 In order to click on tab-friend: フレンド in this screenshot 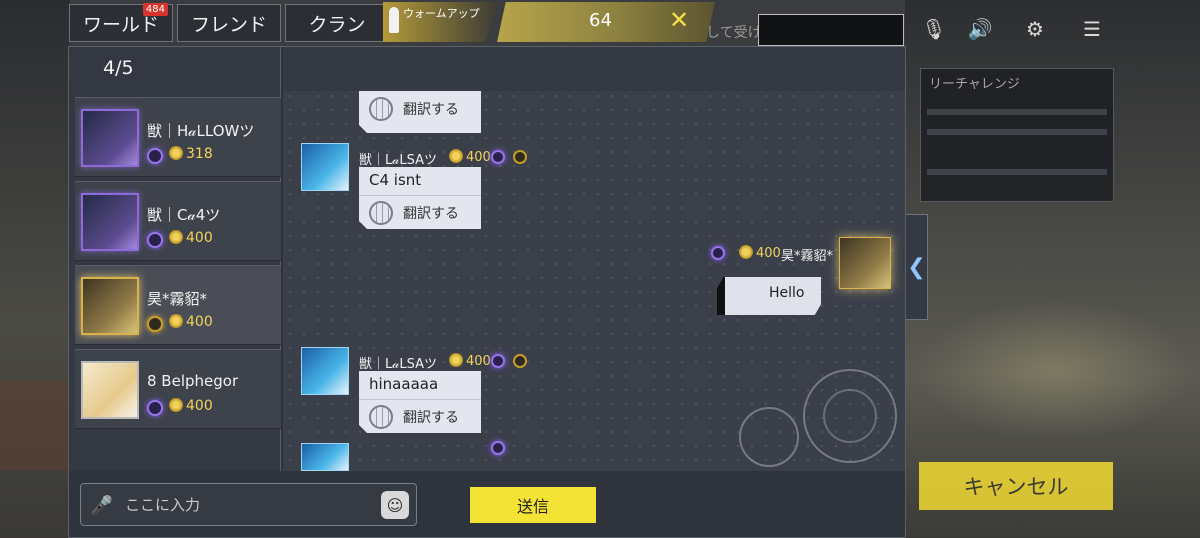, I will do `click(229, 23)`.